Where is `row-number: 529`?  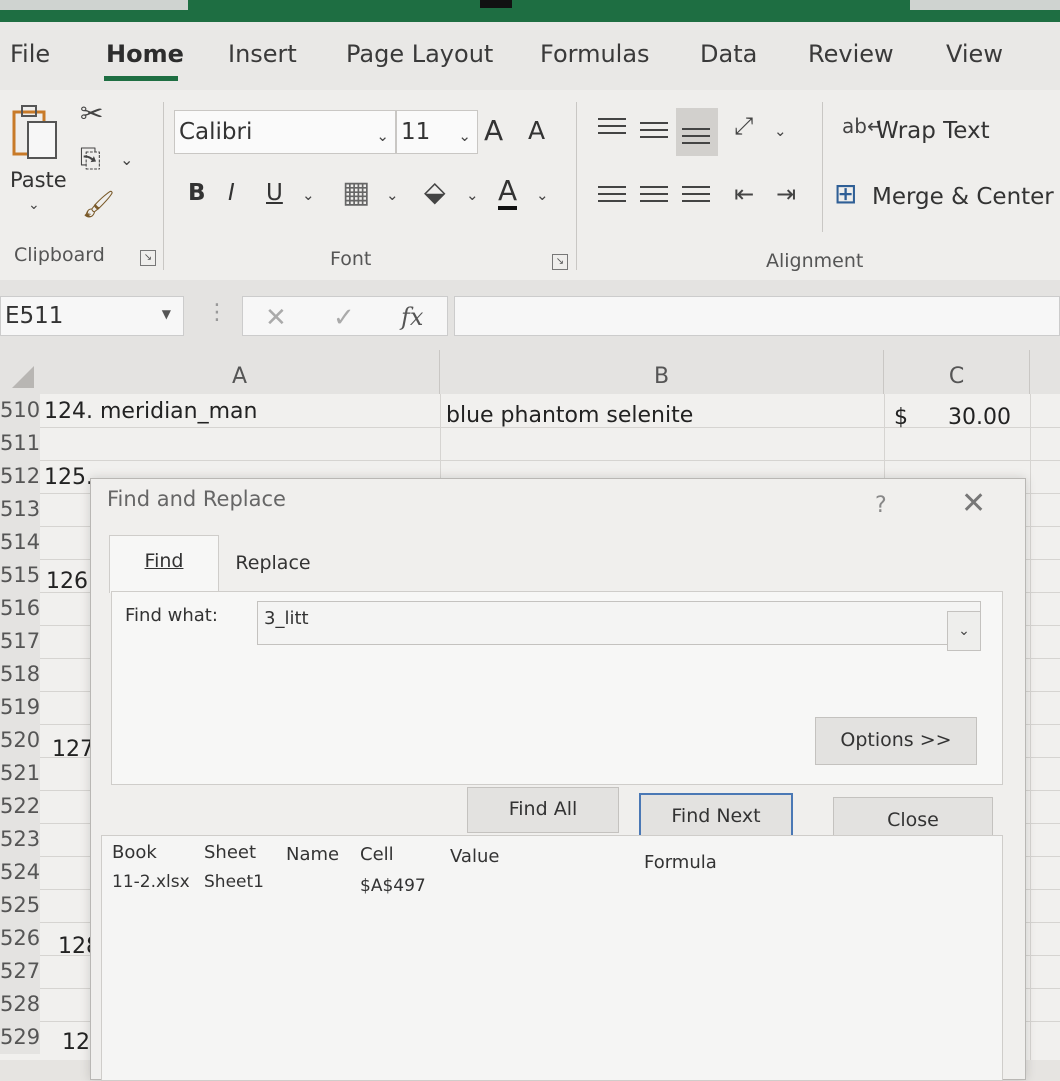 row-number: 529 is located at coordinates (20, 1037).